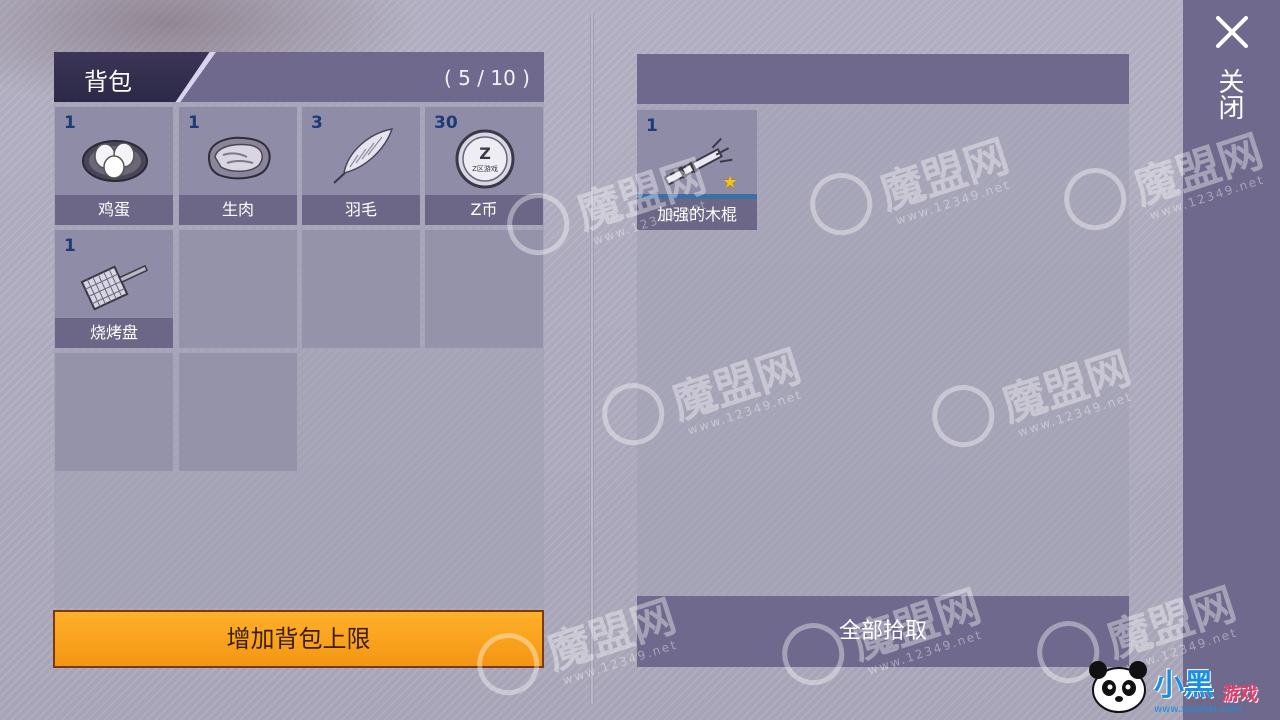 This screenshot has width=1280, height=720. What do you see at coordinates (115, 161) in the screenshot?
I see `eggs-nest-icon` at bounding box center [115, 161].